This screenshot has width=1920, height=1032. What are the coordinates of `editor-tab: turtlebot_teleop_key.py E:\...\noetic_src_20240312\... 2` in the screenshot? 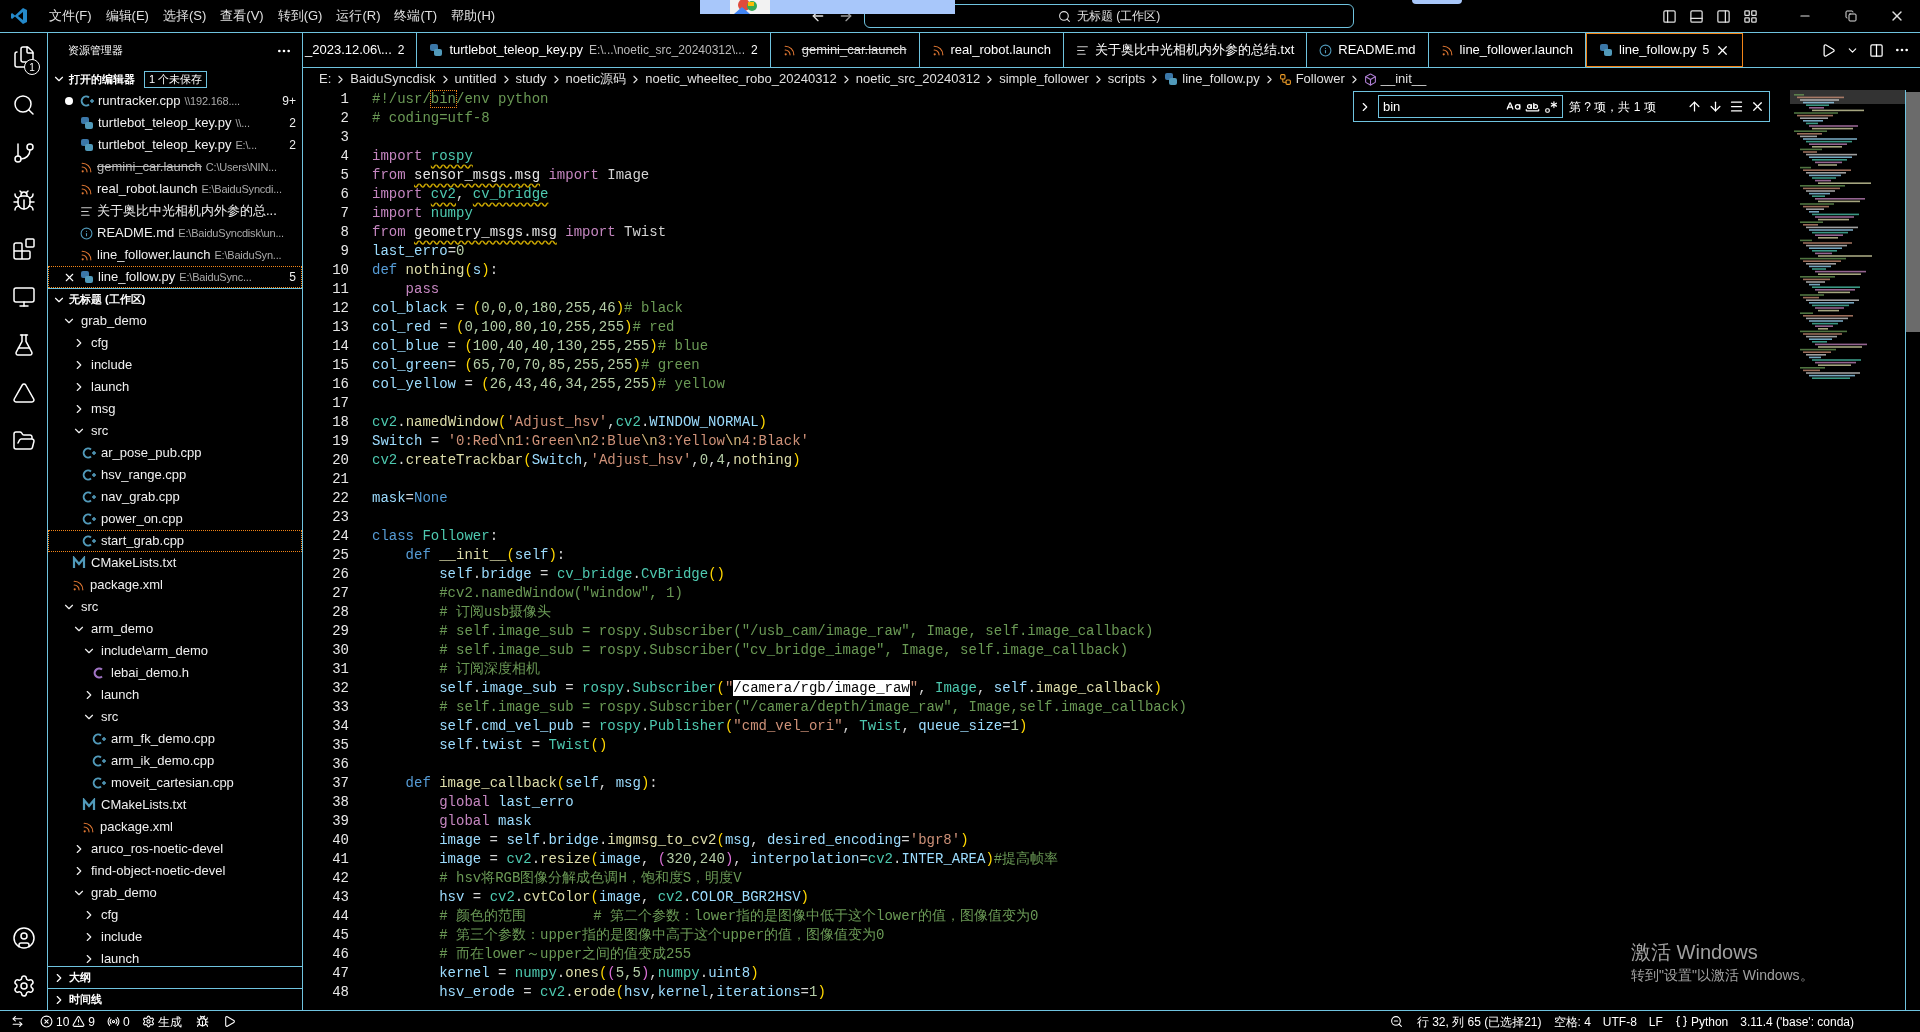 It's located at (594, 50).